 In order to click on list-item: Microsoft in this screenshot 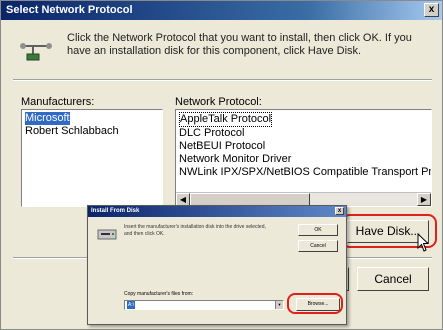, I will do `click(92, 118)`.